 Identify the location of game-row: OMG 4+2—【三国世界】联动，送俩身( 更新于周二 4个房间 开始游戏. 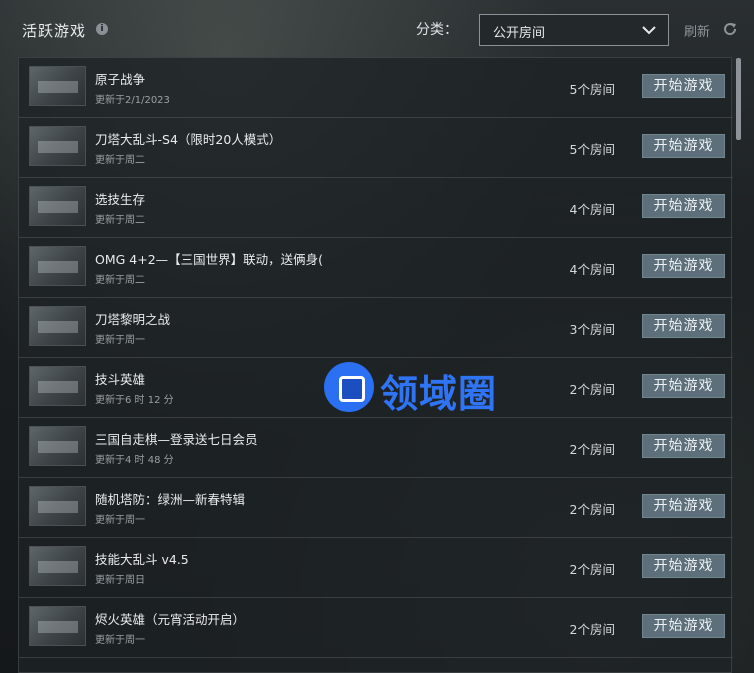
(376, 268).